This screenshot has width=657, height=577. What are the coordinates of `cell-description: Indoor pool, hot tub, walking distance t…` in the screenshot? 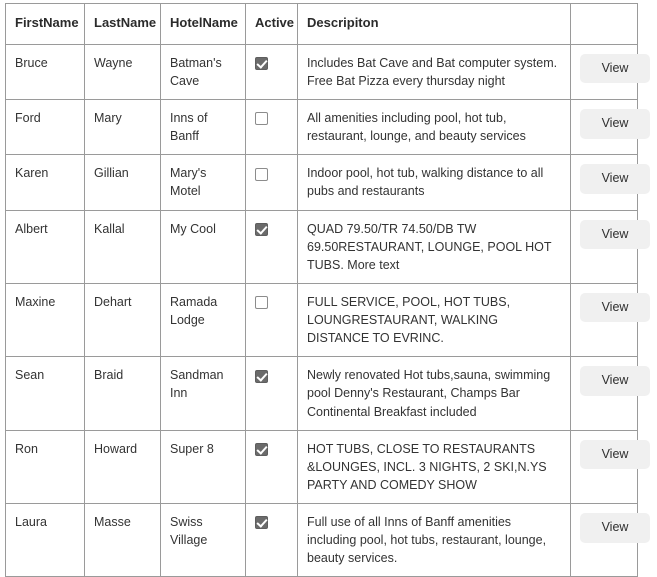 It's located at (434, 182).